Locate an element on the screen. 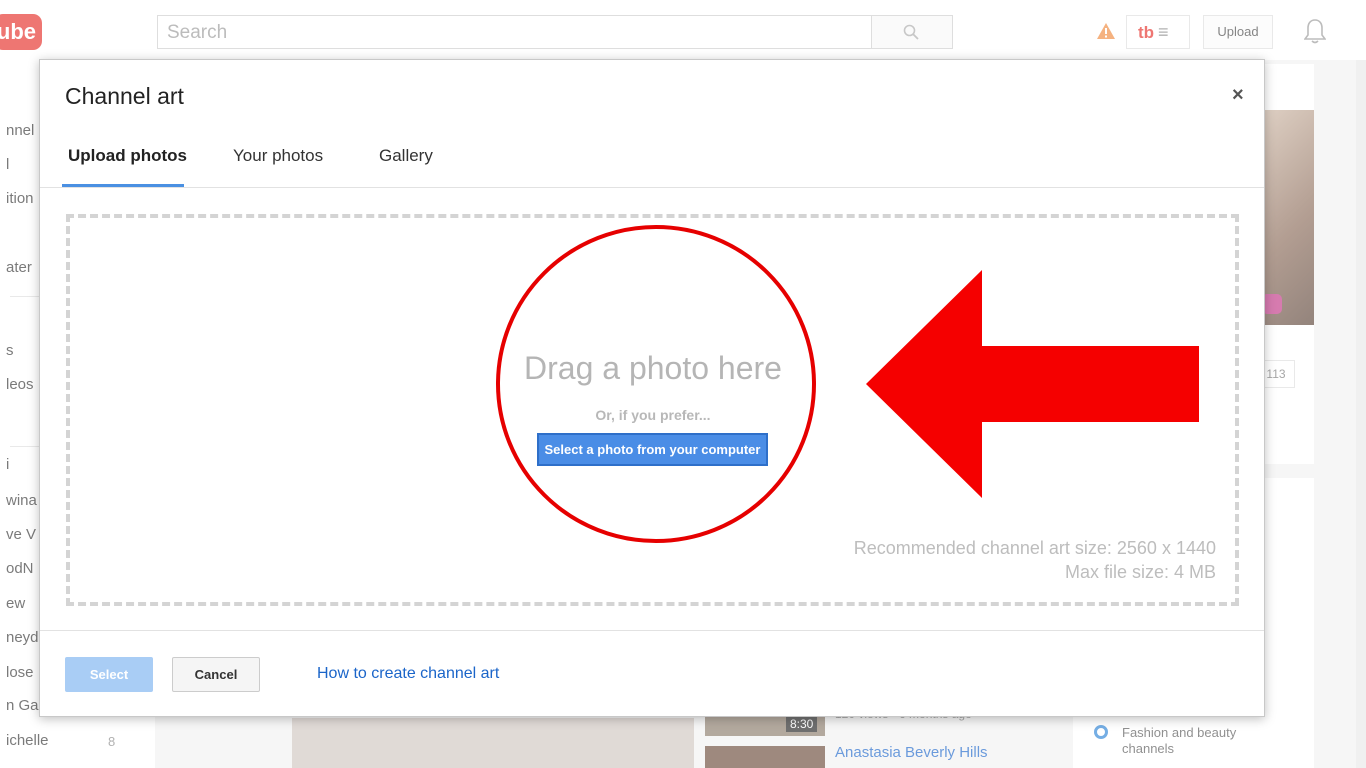  tabs-divider is located at coordinates (652, 187).